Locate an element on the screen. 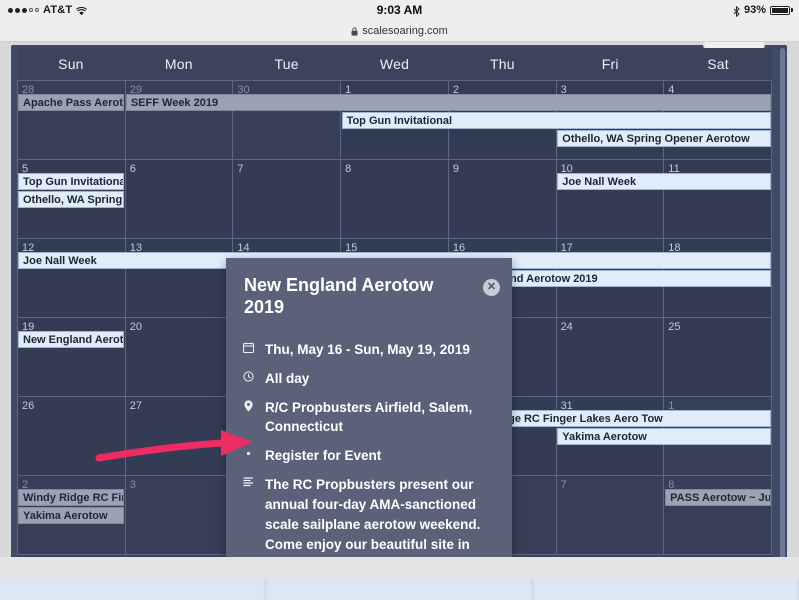 The width and height of the screenshot is (799, 600). calendar-day-cell: 9 is located at coordinates (502, 199).